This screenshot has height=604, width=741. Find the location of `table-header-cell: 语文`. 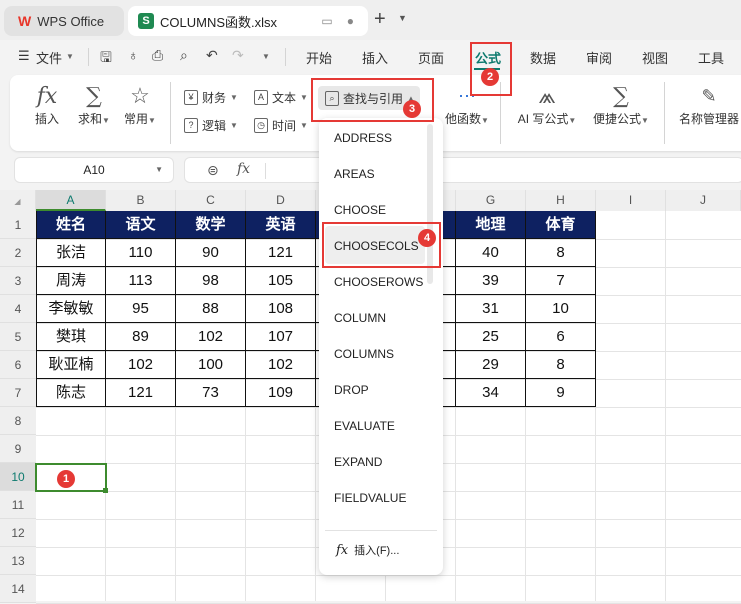

table-header-cell: 语文 is located at coordinates (141, 225).